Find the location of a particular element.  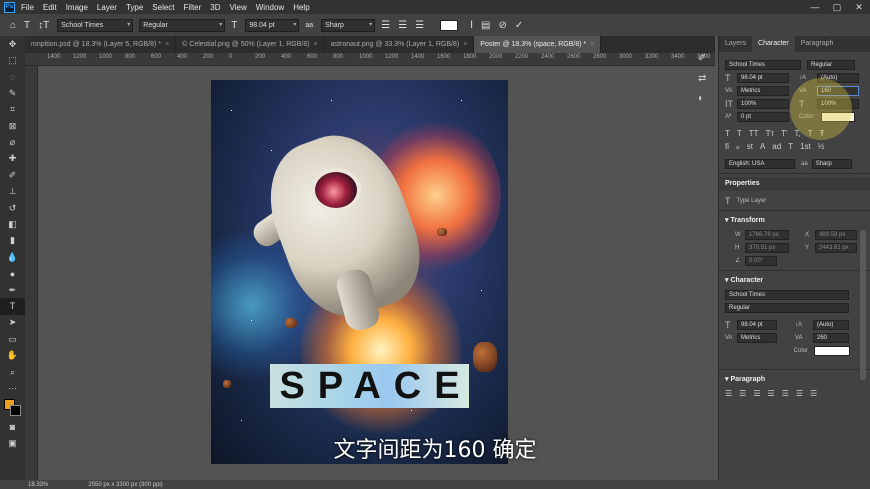

transform-section-title: ▾ Transform is located at coordinates (794, 221).